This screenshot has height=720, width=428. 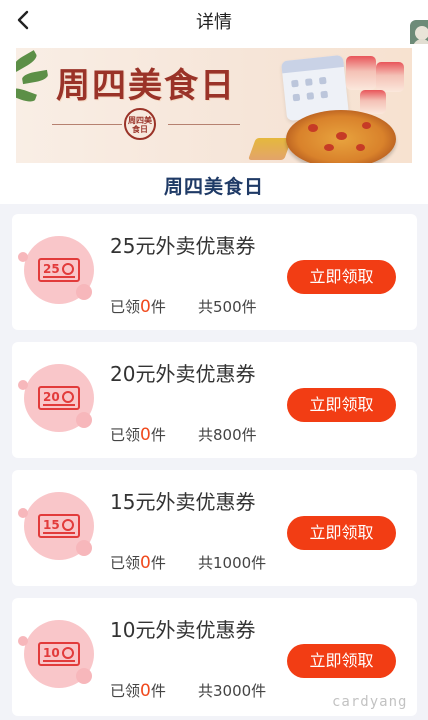 What do you see at coordinates (183, 246) in the screenshot?
I see `coupon-title: 25元外卖优惠券` at bounding box center [183, 246].